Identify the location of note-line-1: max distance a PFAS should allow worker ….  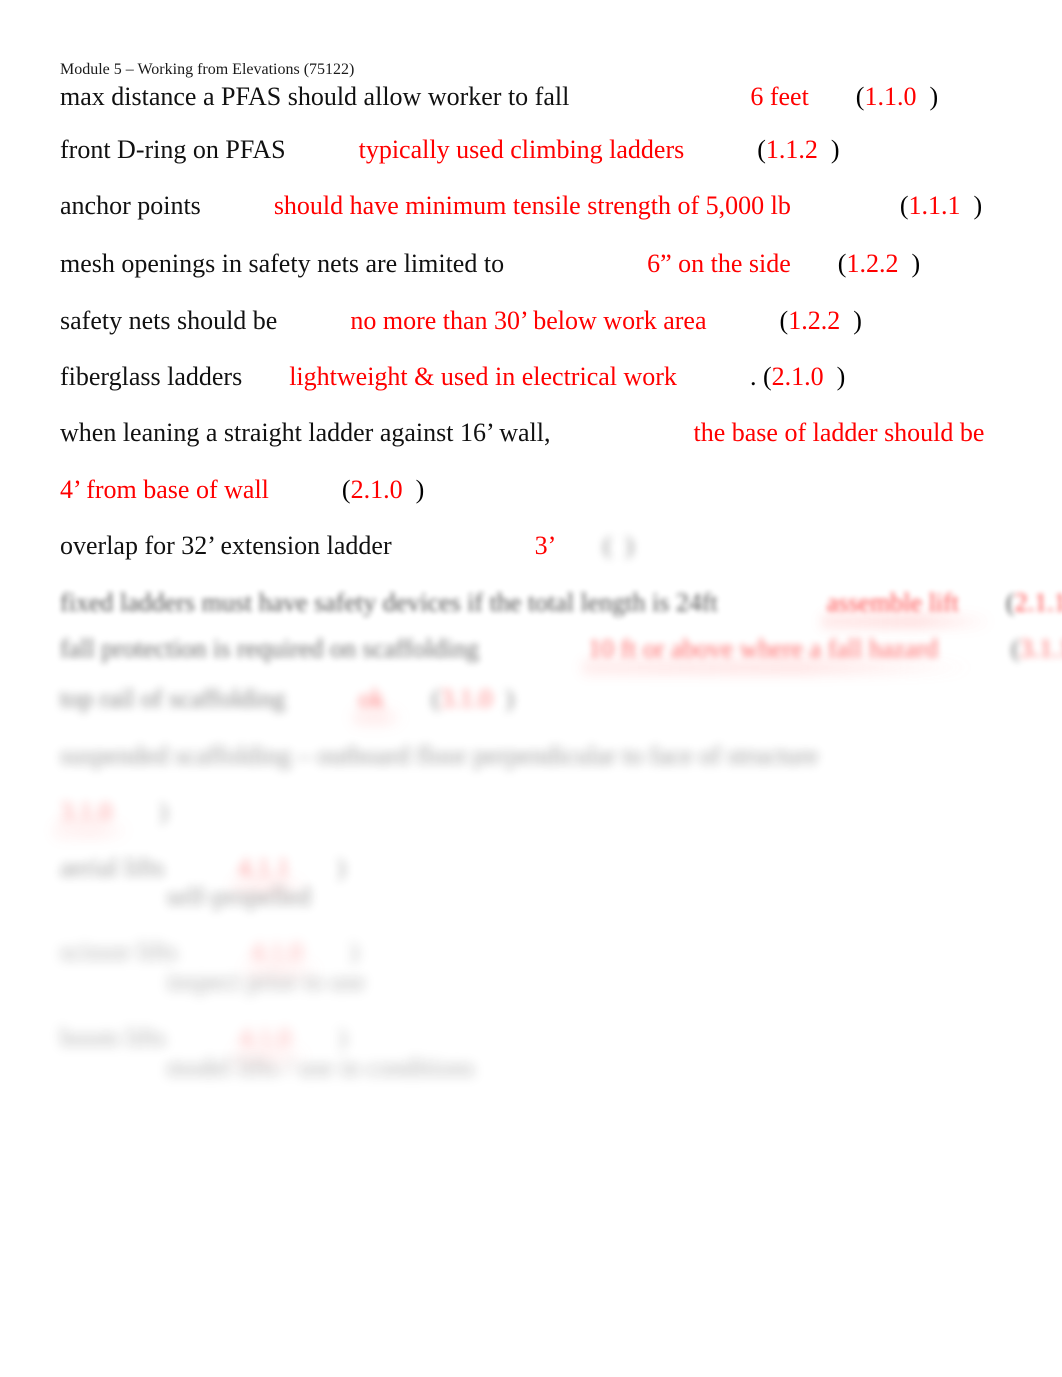
(499, 97).